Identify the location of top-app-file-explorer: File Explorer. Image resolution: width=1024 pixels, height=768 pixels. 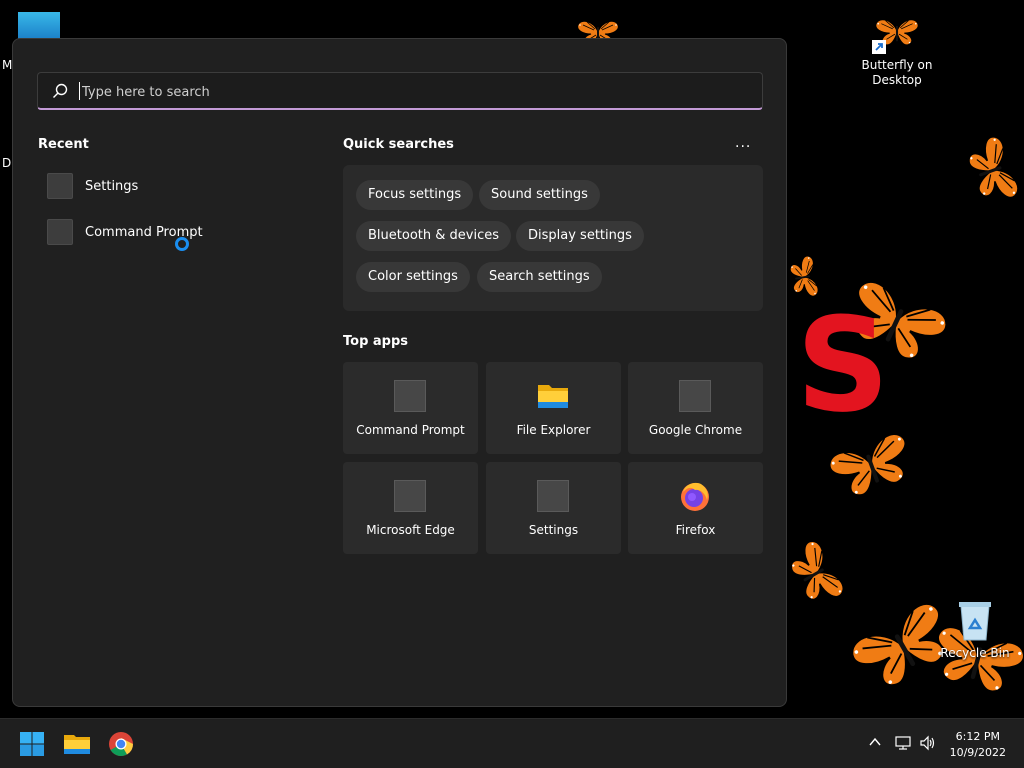
(553, 408).